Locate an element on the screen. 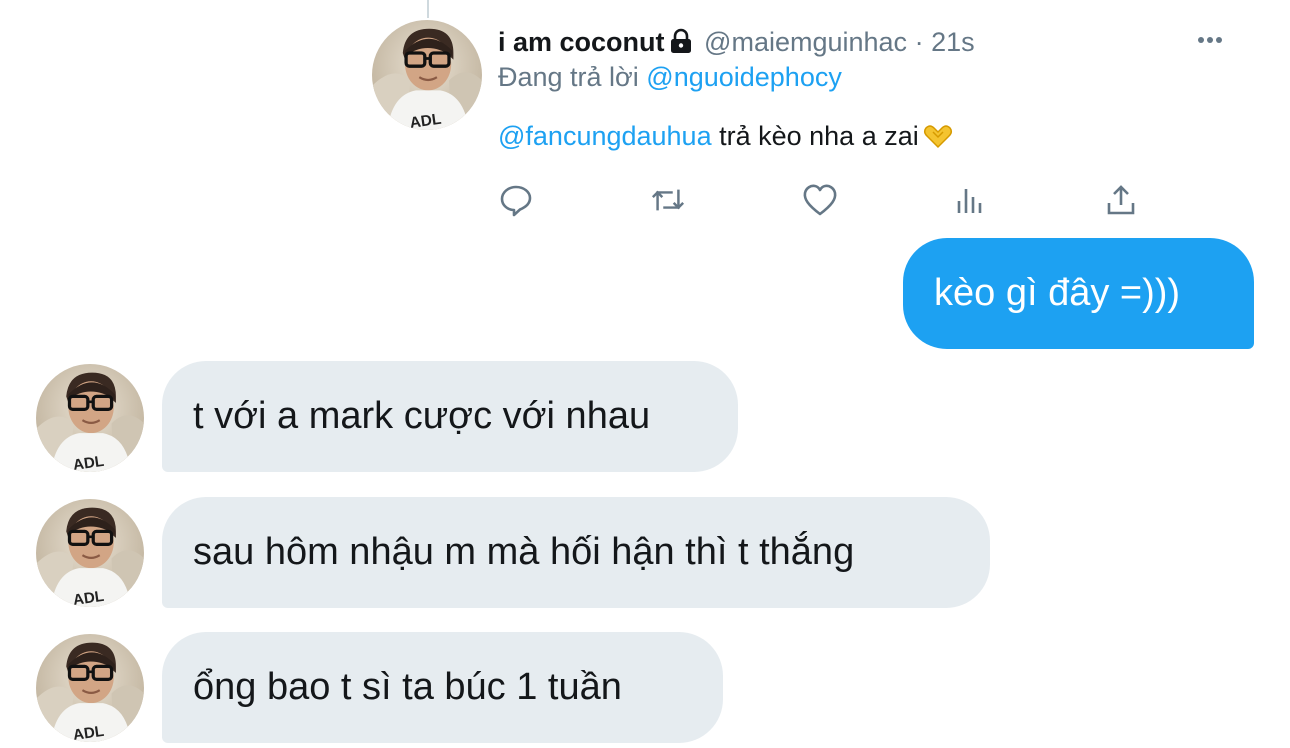 This screenshot has height=748, width=1290. tweet-header: i am coconut @maiemguinhac · 21s is located at coordinates (736, 43).